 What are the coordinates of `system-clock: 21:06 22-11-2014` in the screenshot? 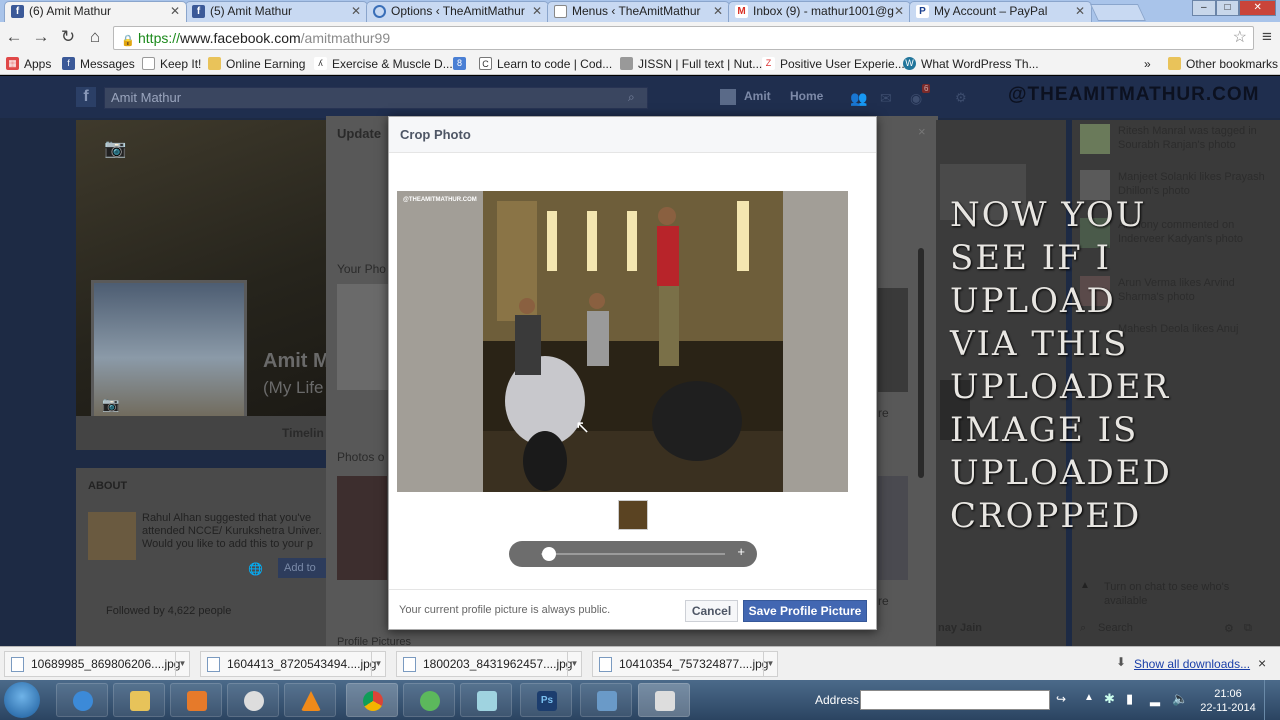 It's located at (1228, 701).